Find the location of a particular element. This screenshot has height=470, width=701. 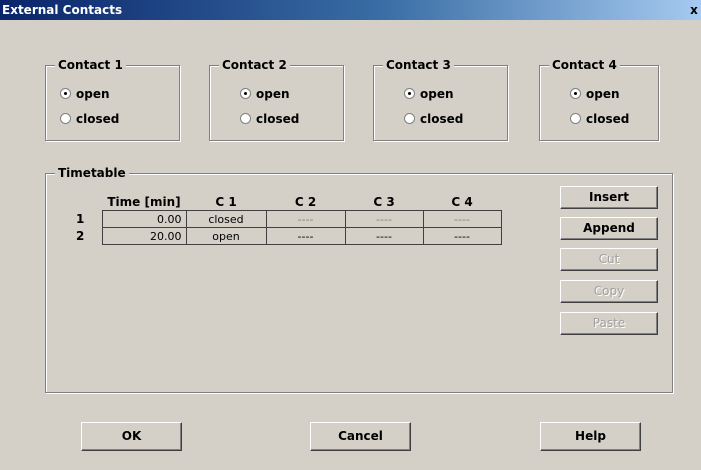

cut-button: Cut is located at coordinates (609, 259).